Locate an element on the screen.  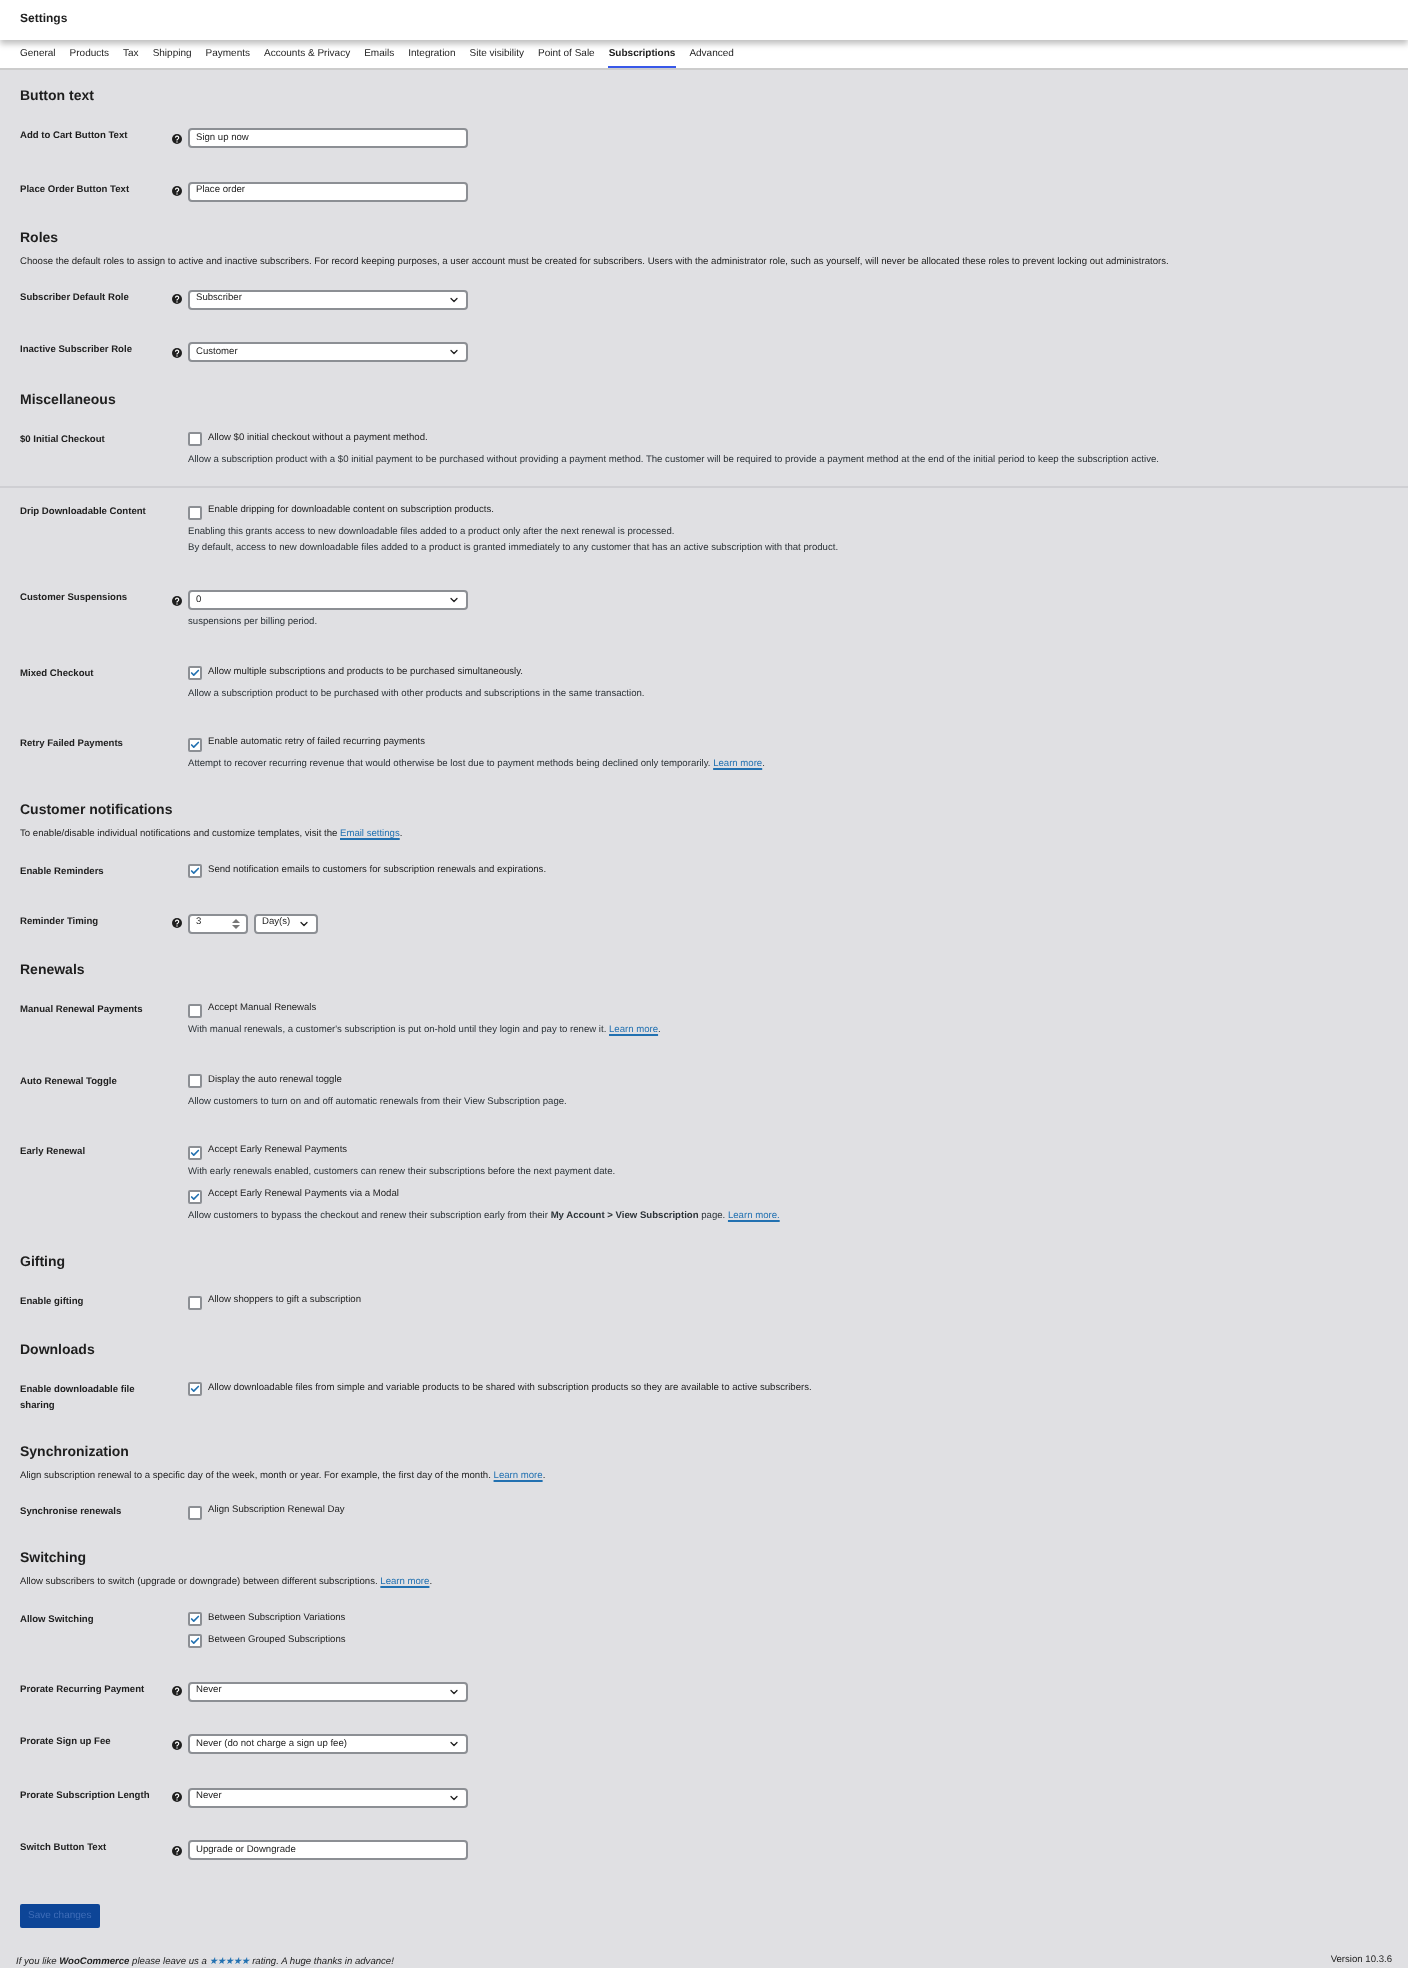
spinner-icon is located at coordinates (236, 923).